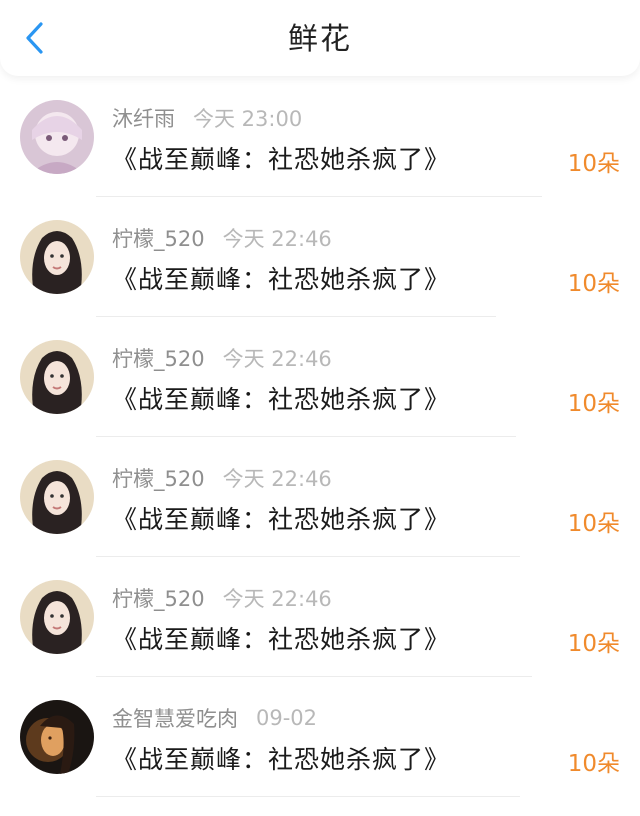  What do you see at coordinates (287, 718) in the screenshot?
I see `timestamp: 09-02` at bounding box center [287, 718].